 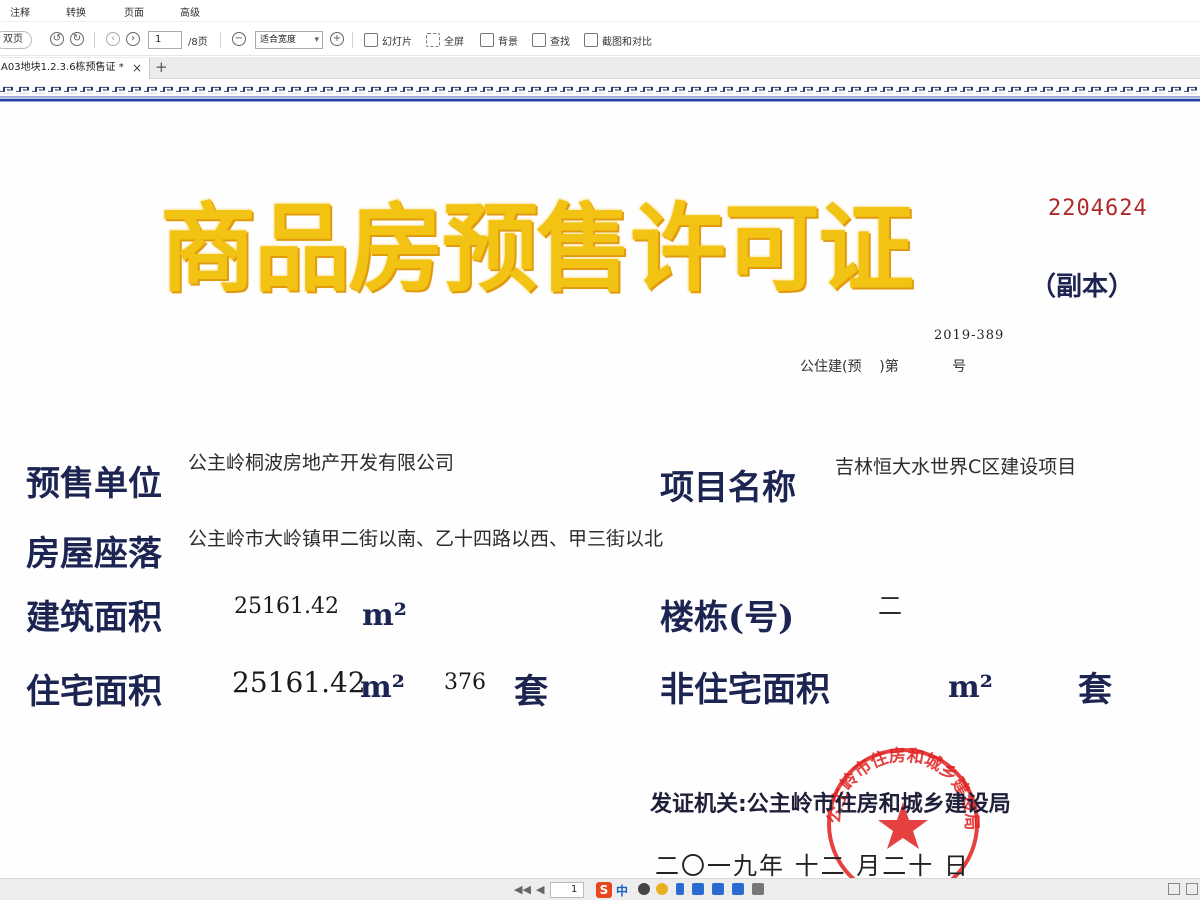 I want to click on background-label: 背景, so click(x=508, y=42).